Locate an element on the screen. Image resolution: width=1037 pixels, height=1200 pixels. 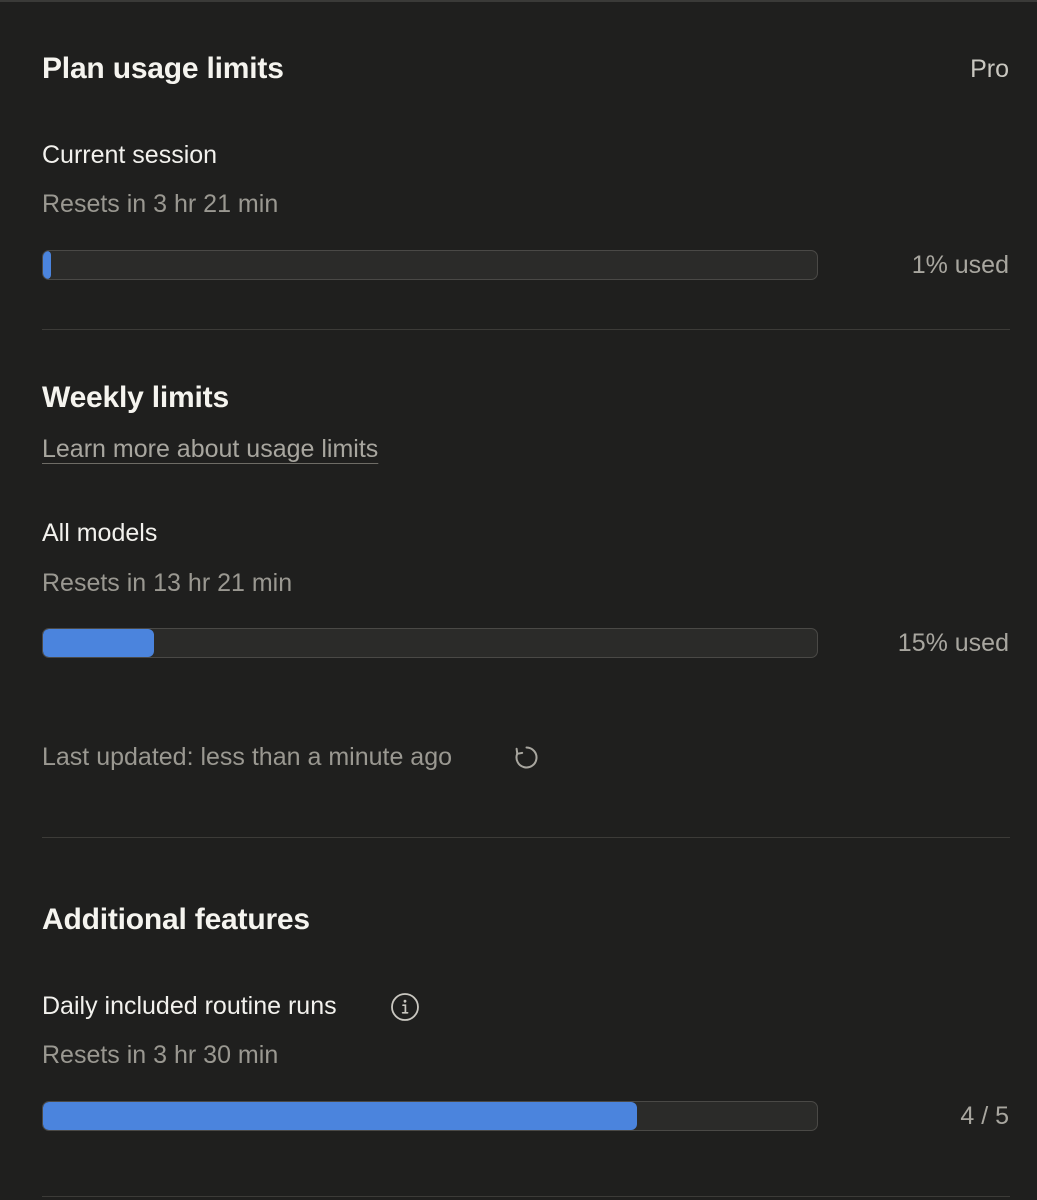
plan-usage-title: Plan usage limits is located at coordinates (163, 68).